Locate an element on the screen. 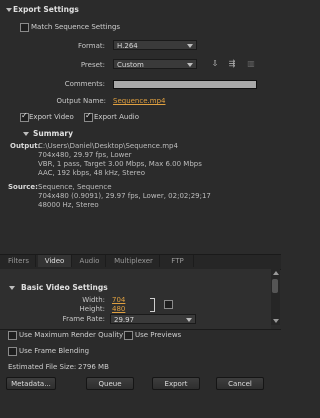 This screenshot has width=320, height=418. preset-dropdown: Custom is located at coordinates (155, 64).